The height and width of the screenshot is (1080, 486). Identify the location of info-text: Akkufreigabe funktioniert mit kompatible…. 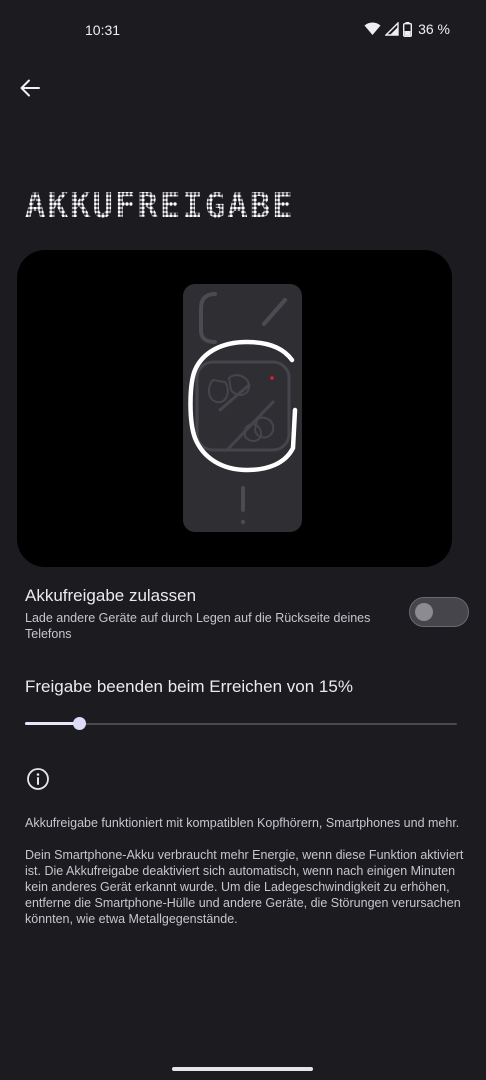
(247, 879).